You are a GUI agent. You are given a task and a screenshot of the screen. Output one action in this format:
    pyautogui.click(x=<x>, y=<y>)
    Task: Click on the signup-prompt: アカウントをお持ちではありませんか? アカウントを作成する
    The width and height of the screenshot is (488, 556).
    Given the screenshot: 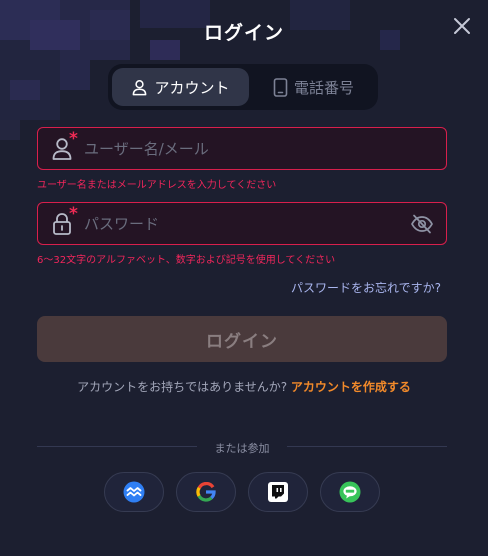 What is the action you would take?
    pyautogui.click(x=244, y=386)
    